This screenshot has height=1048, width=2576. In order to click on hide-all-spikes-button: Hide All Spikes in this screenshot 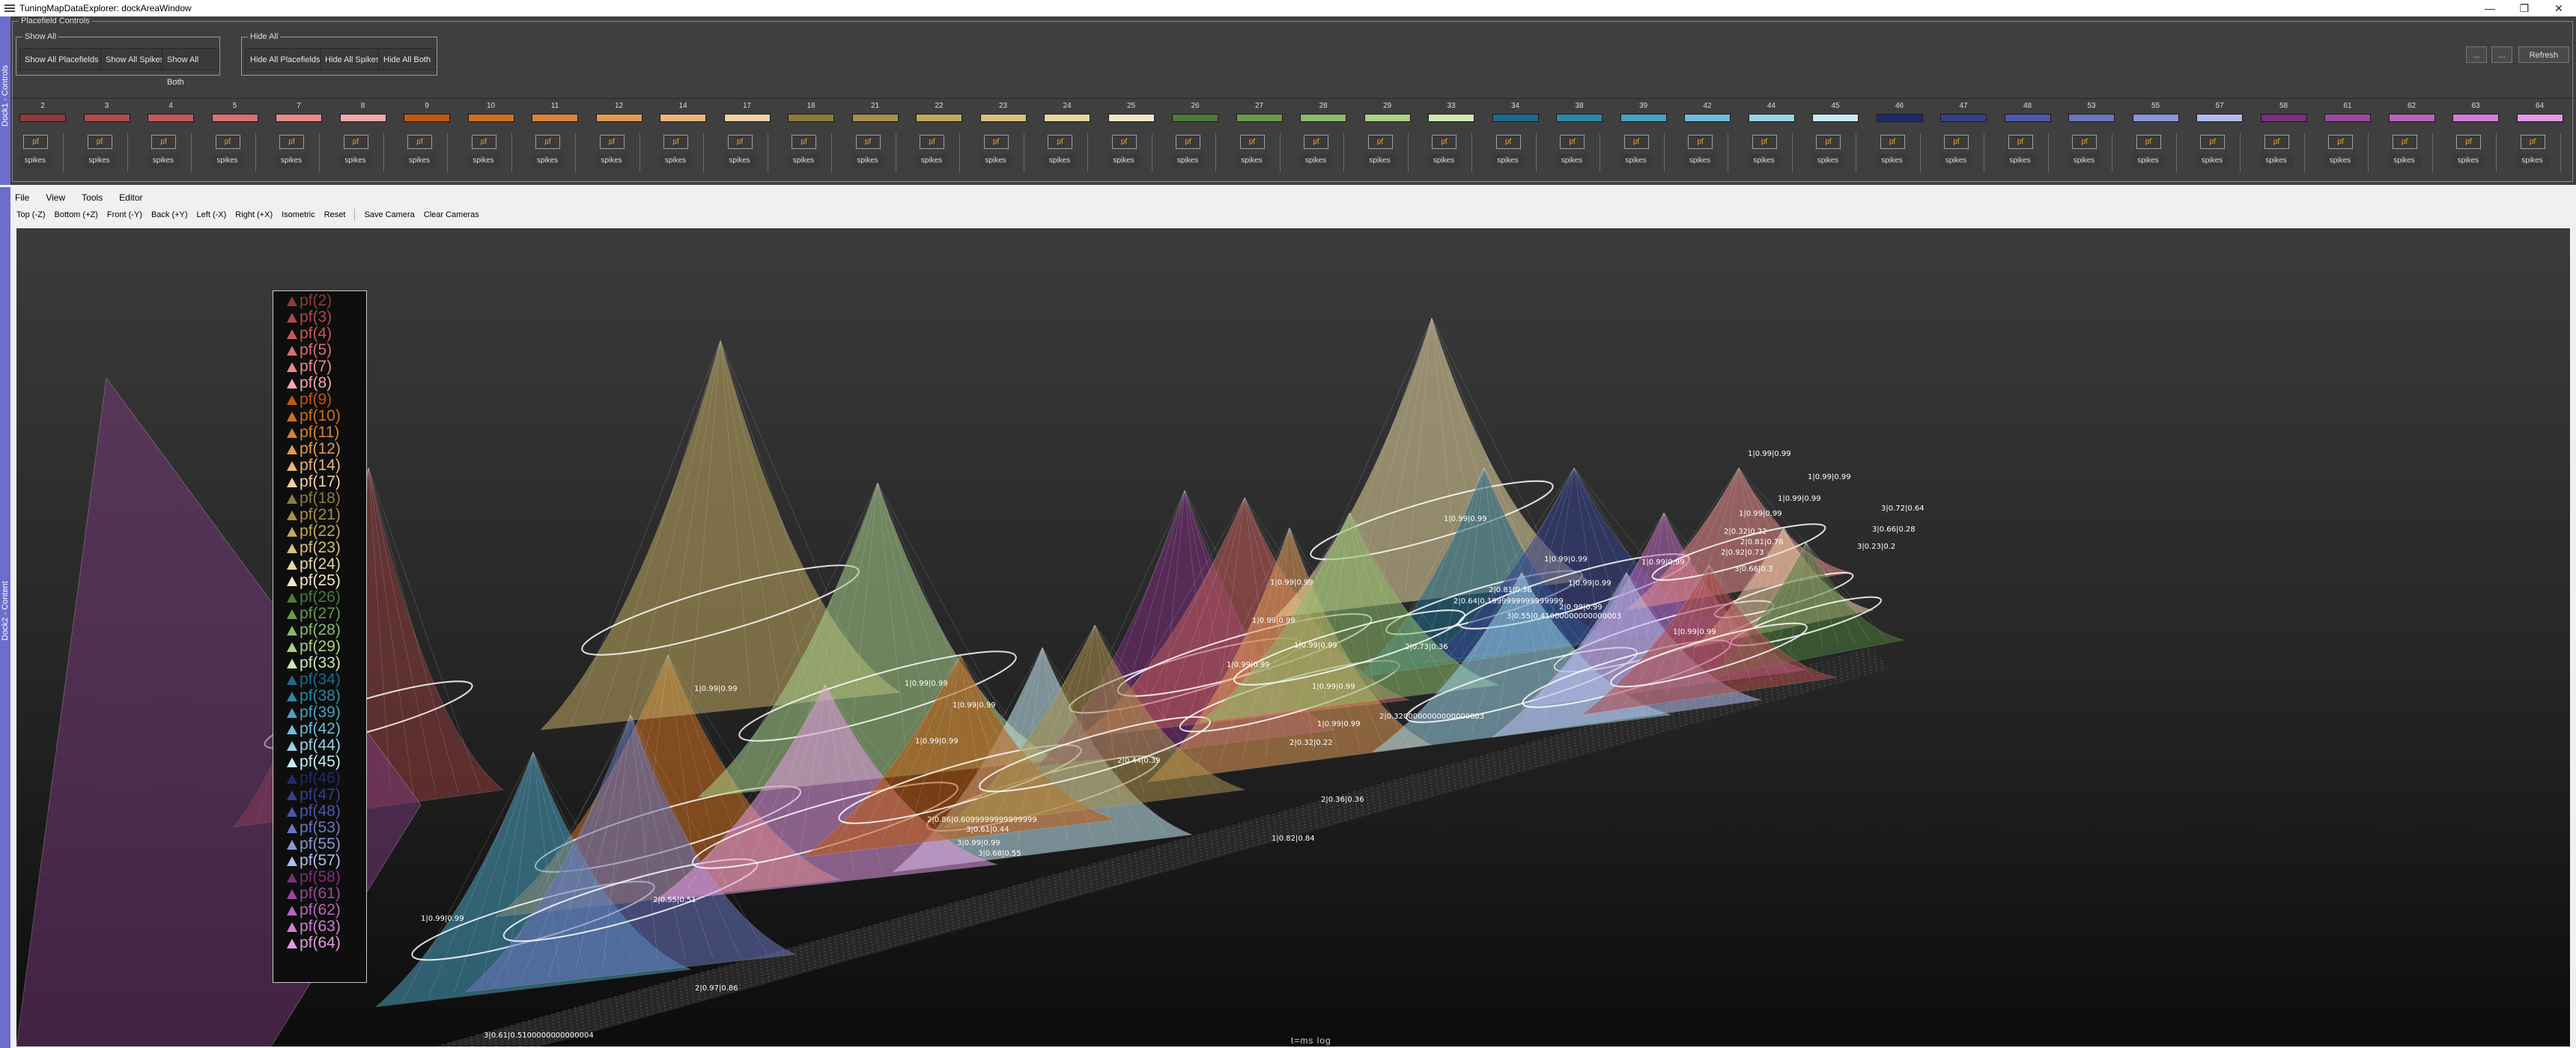, I will do `click(353, 59)`.